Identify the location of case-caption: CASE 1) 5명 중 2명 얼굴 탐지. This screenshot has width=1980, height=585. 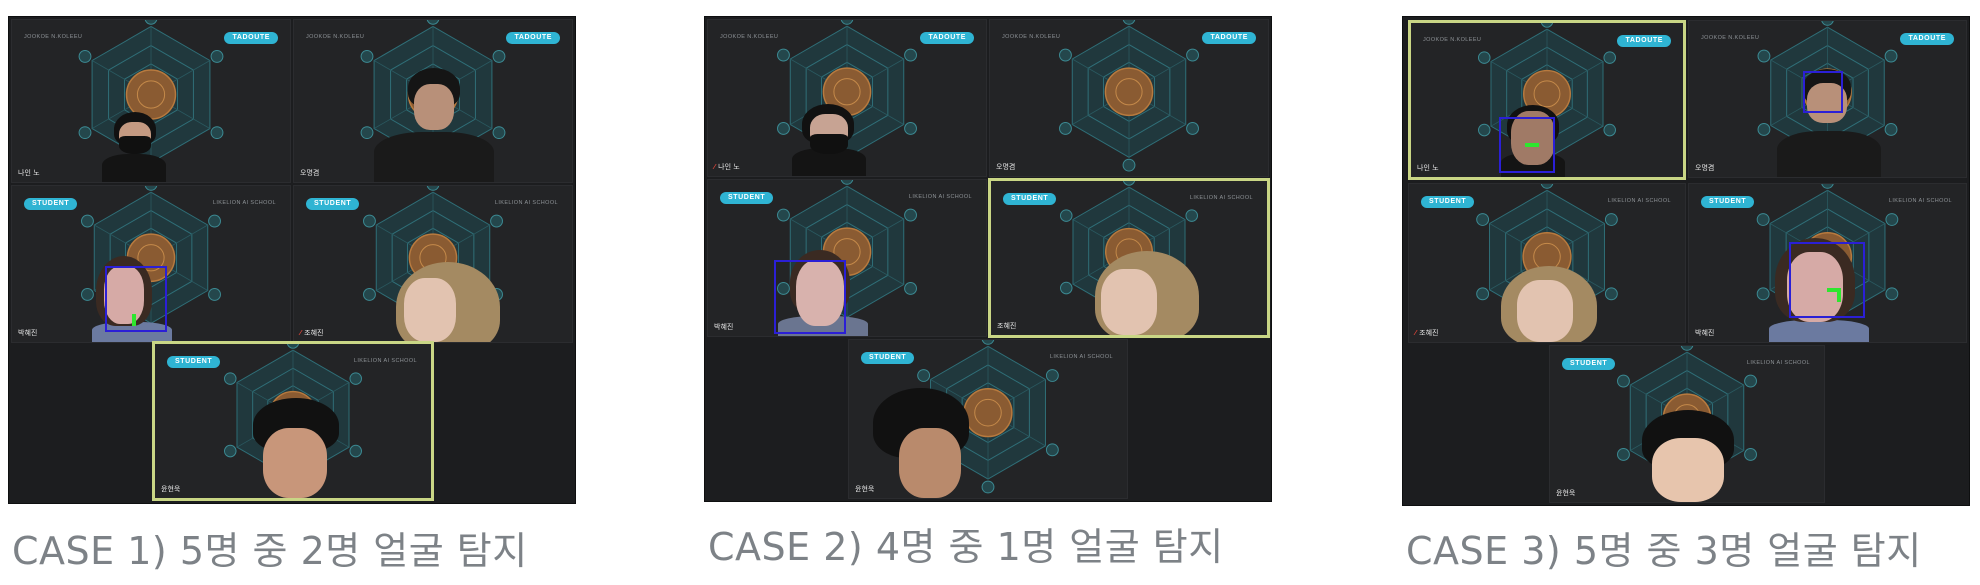
(270, 551).